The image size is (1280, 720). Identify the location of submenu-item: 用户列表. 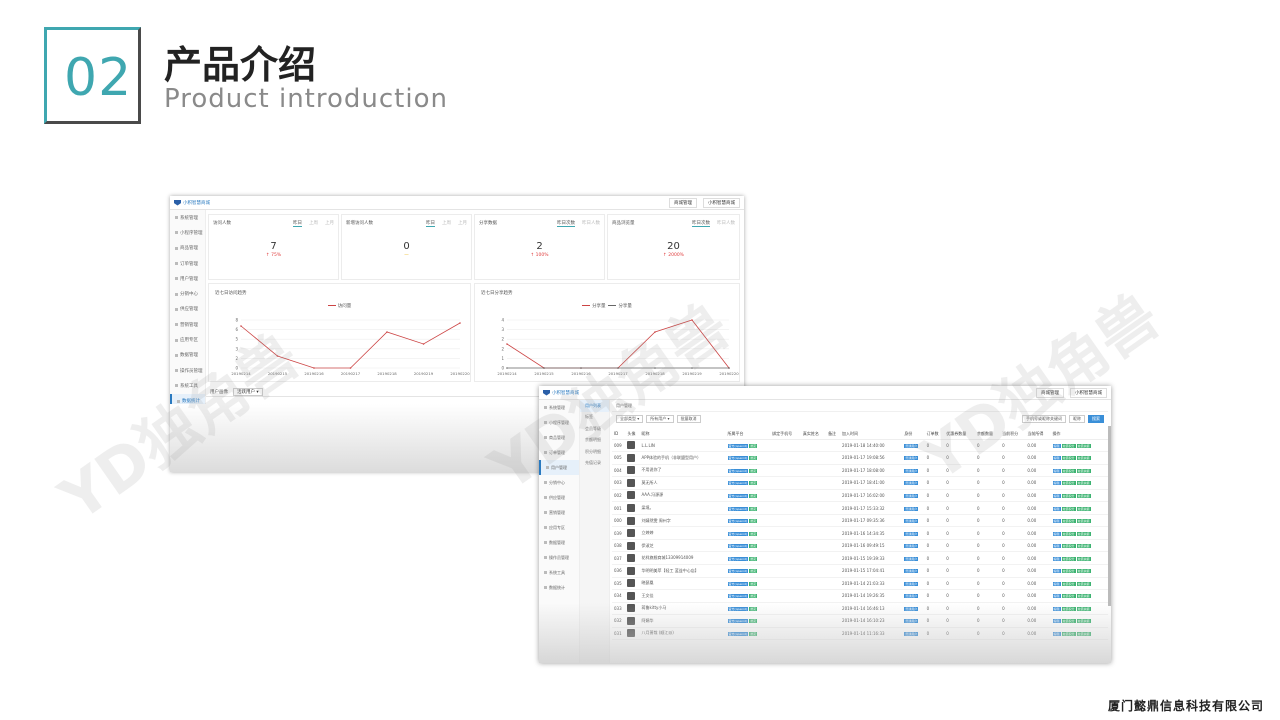
(594, 406).